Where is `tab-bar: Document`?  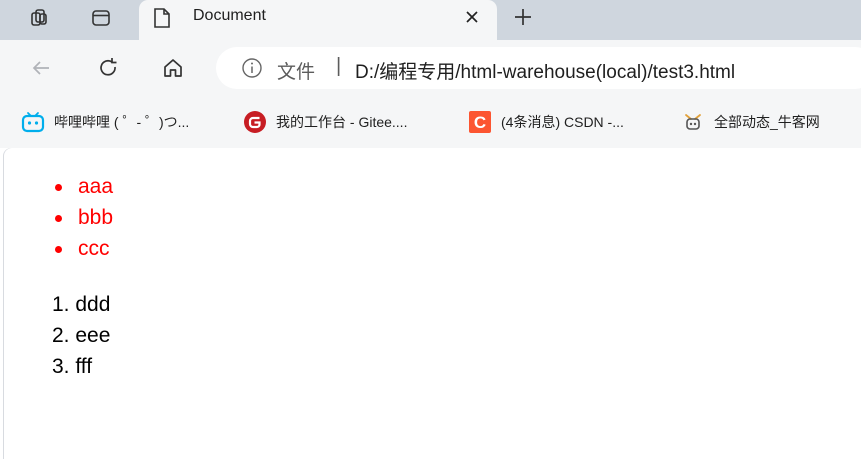 tab-bar: Document is located at coordinates (430, 20).